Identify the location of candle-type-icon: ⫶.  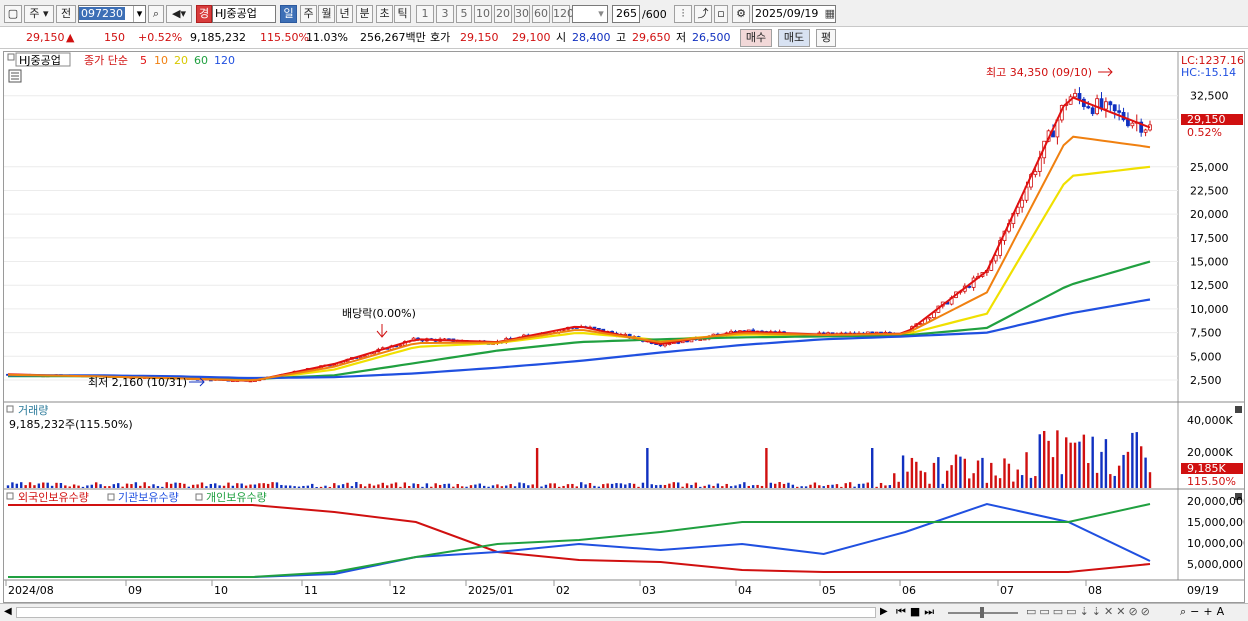
(683, 14).